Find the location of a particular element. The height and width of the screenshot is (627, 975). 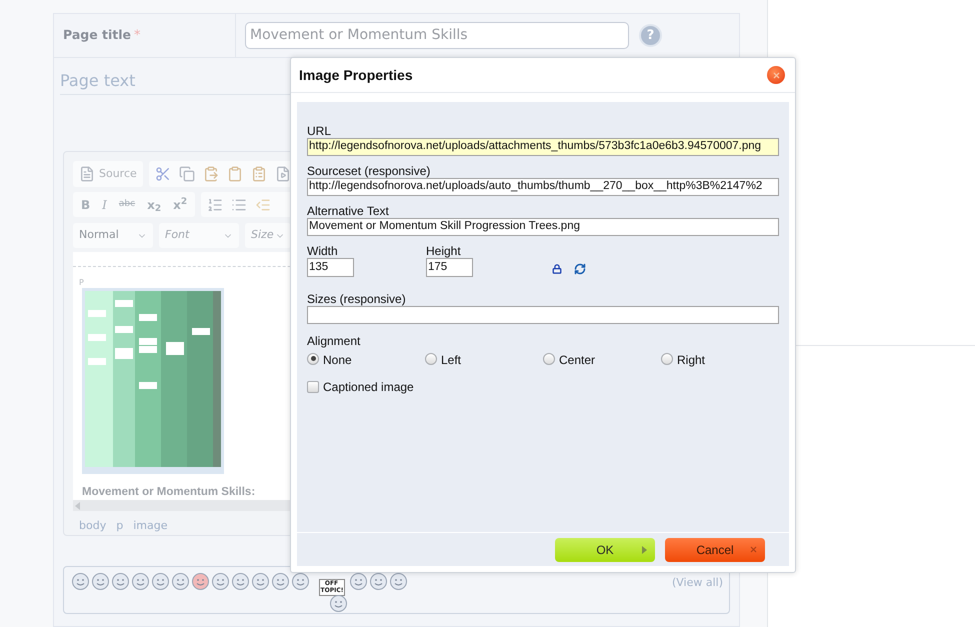

dialog-title: Image Properties is located at coordinates (356, 75).